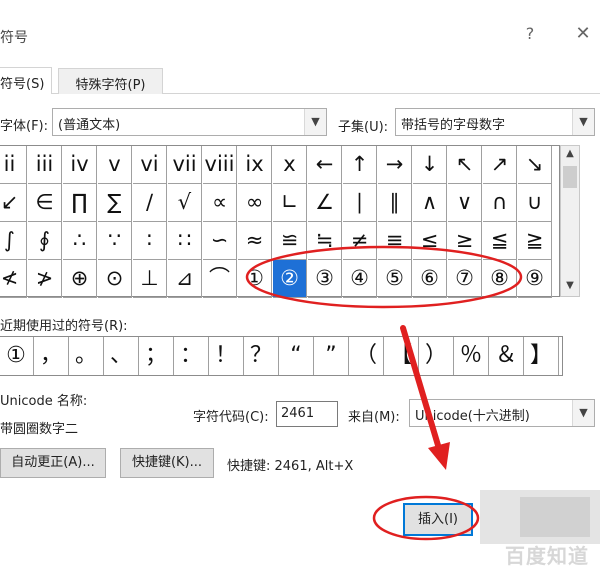 The height and width of the screenshot is (577, 600). Describe the element at coordinates (430, 203) in the screenshot. I see `symbol-cell: ∧` at that location.